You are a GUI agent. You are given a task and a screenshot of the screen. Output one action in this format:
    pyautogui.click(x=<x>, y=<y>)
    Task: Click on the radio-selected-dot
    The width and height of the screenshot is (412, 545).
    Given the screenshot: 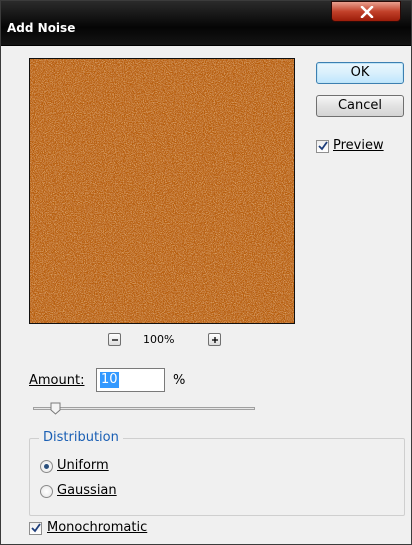 What is the action you would take?
    pyautogui.click(x=46, y=466)
    